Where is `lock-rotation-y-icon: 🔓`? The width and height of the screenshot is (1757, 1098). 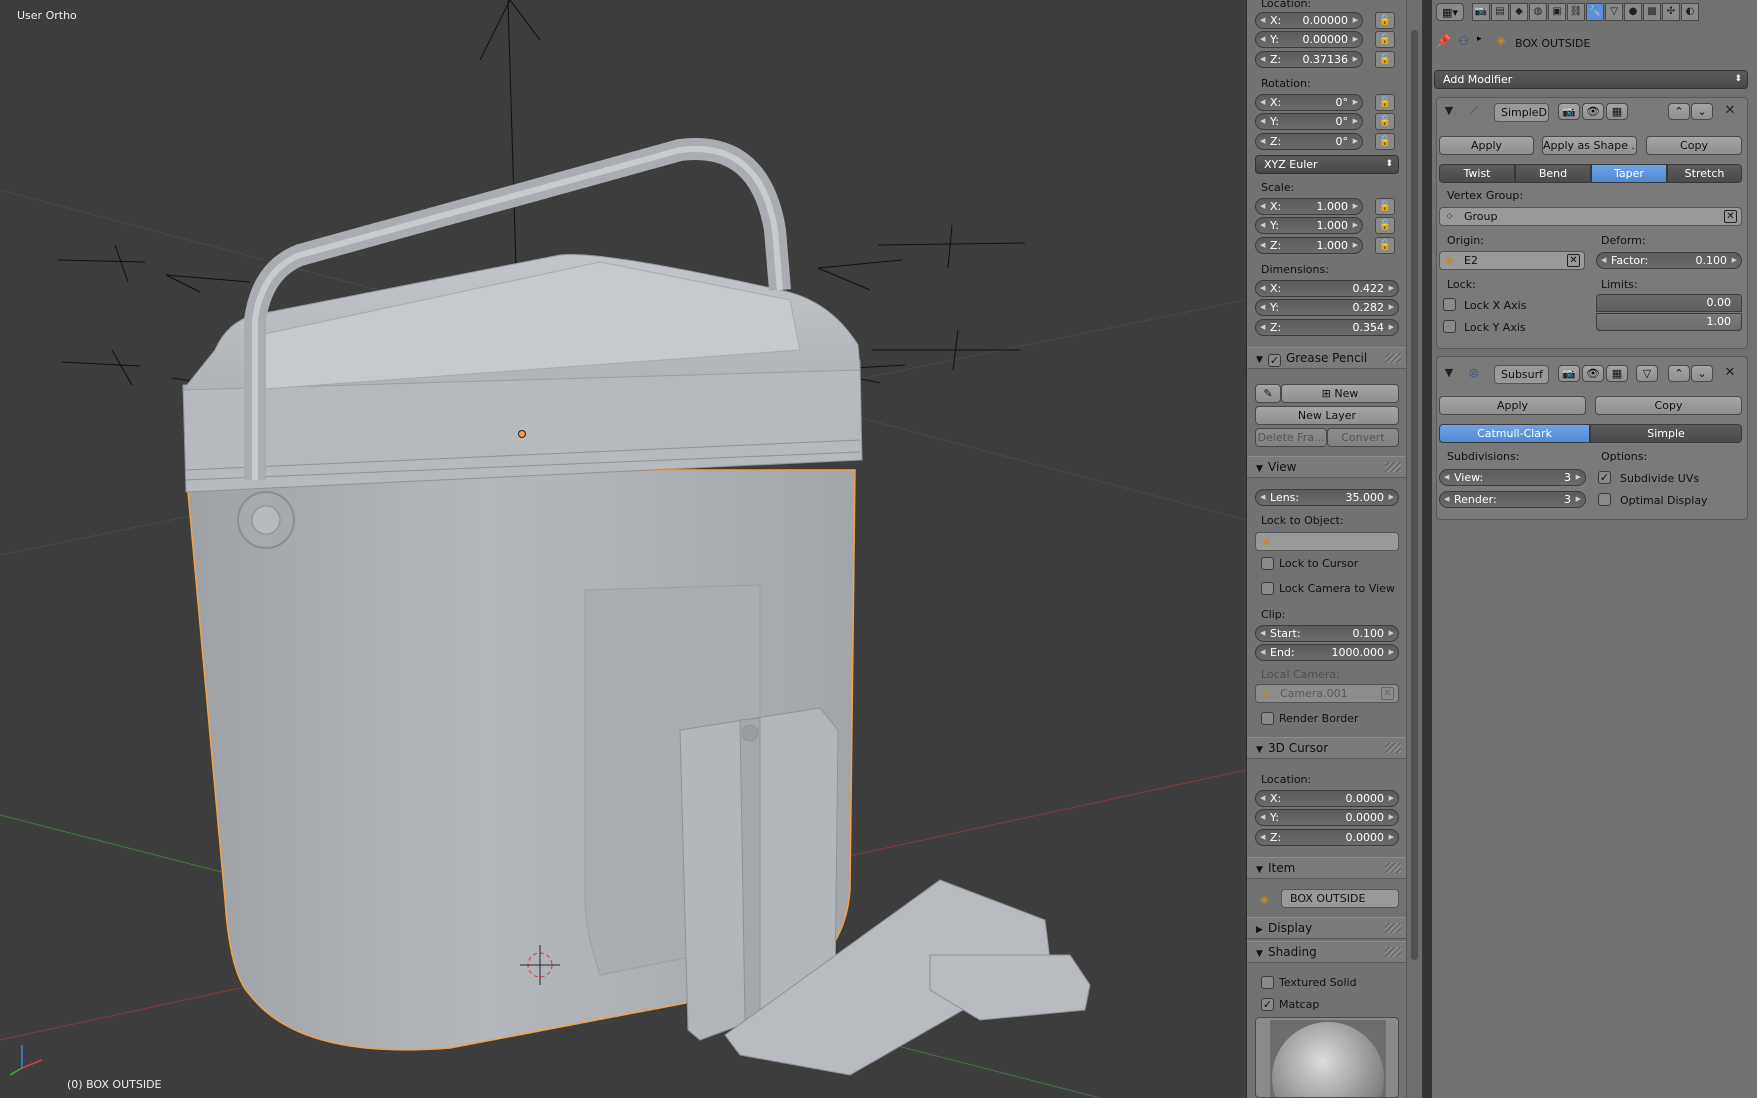 lock-rotation-y-icon: 🔓 is located at coordinates (1385, 121).